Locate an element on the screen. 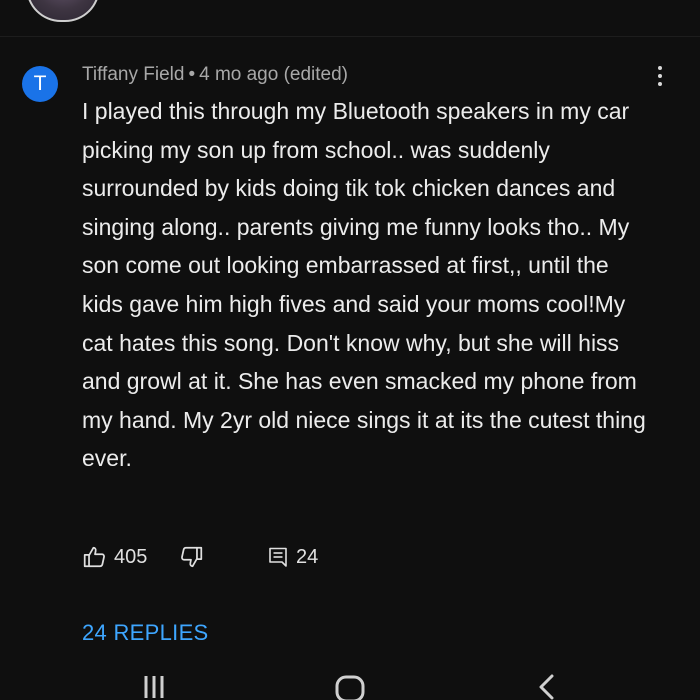 Image resolution: width=700 pixels, height=700 pixels. previous-user-avatar is located at coordinates (63, 11).